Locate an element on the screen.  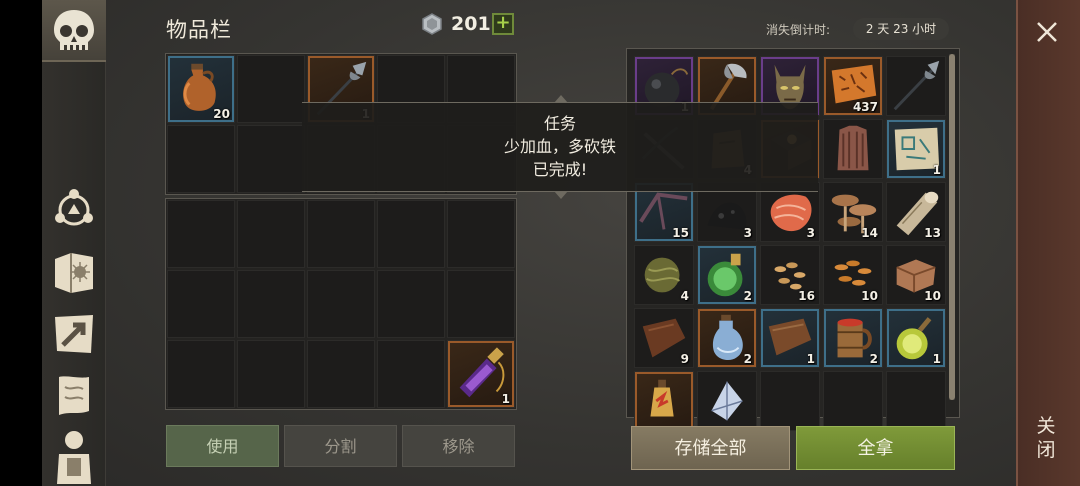
inventory-slot: 1 is located at coordinates (481, 374).